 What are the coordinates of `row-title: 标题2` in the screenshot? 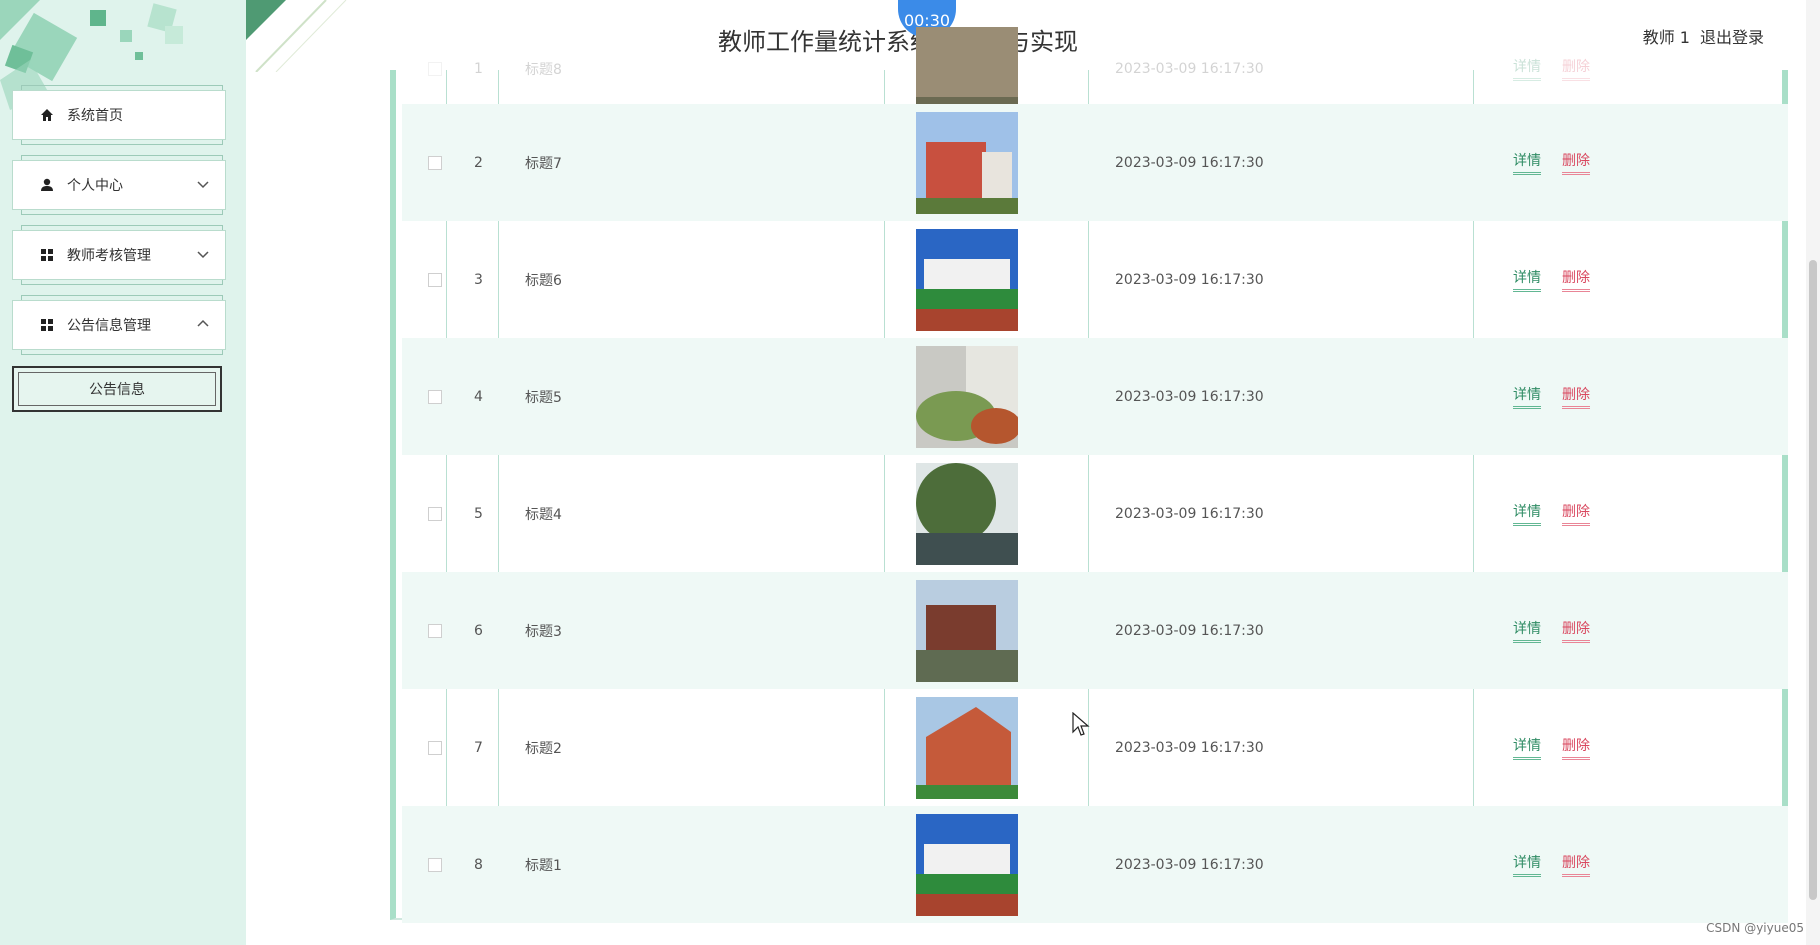 It's located at (543, 748).